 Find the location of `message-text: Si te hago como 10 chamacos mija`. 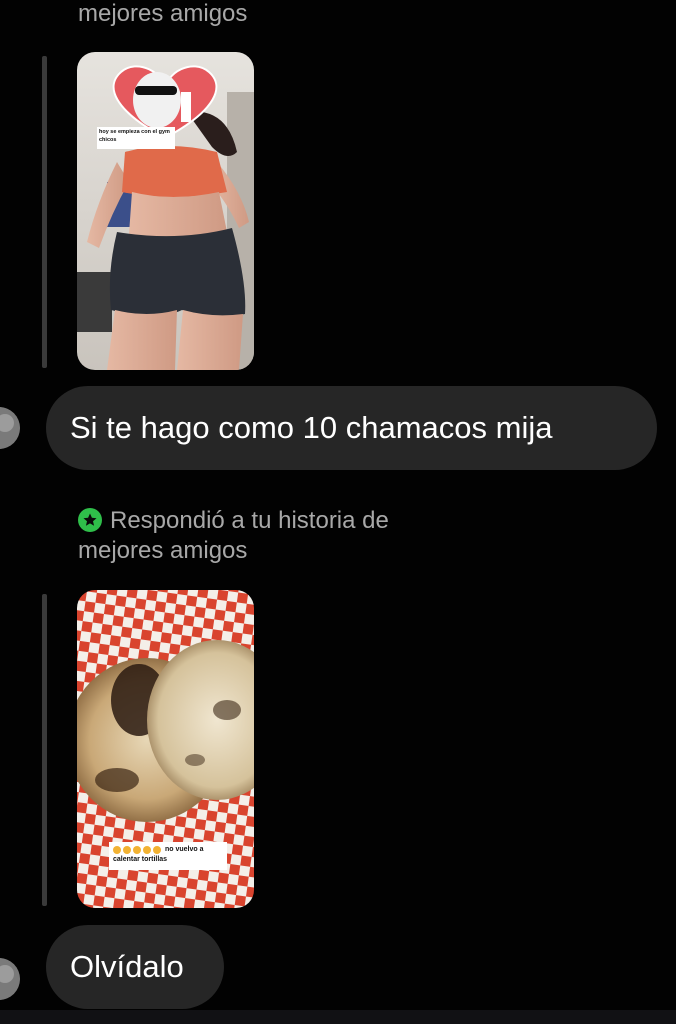

message-text: Si te hago como 10 chamacos mija is located at coordinates (311, 427).